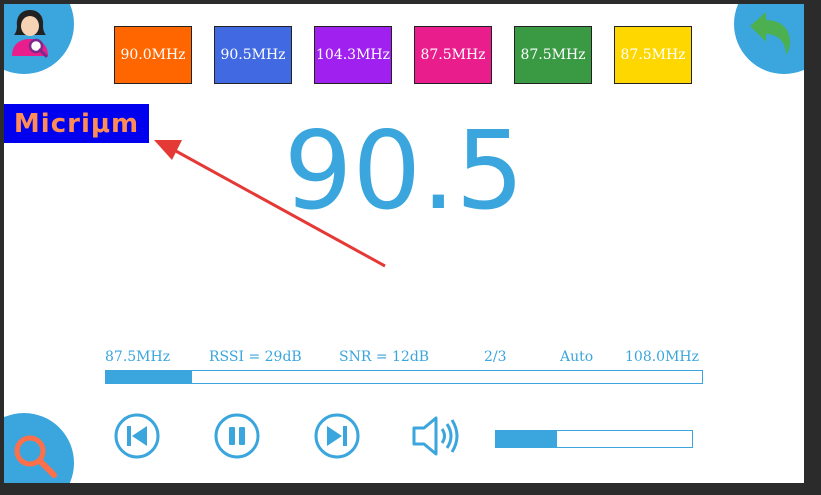 The width and height of the screenshot is (821, 495). What do you see at coordinates (337, 436) in the screenshot?
I see `skip-next-icon` at bounding box center [337, 436].